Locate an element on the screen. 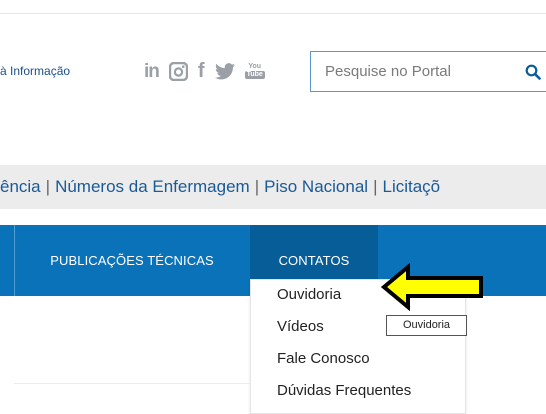 Image resolution: width=546 pixels, height=414 pixels. nav-divider is located at coordinates (14, 260).